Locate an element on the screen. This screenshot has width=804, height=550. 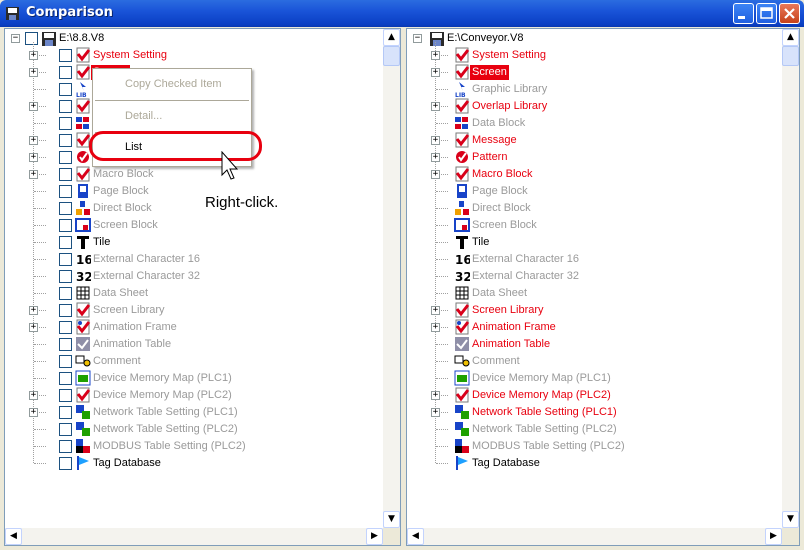
tree-item-pattern: + Pattern is located at coordinates (592, 157).